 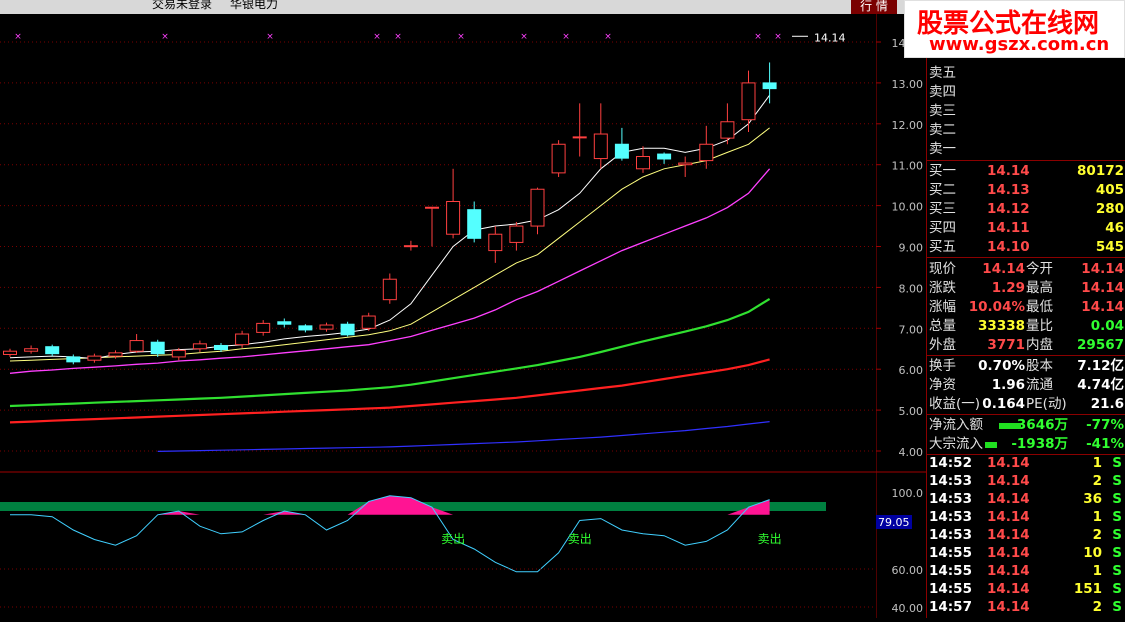 I want to click on stat-label: 今开, so click(x=1039, y=269).